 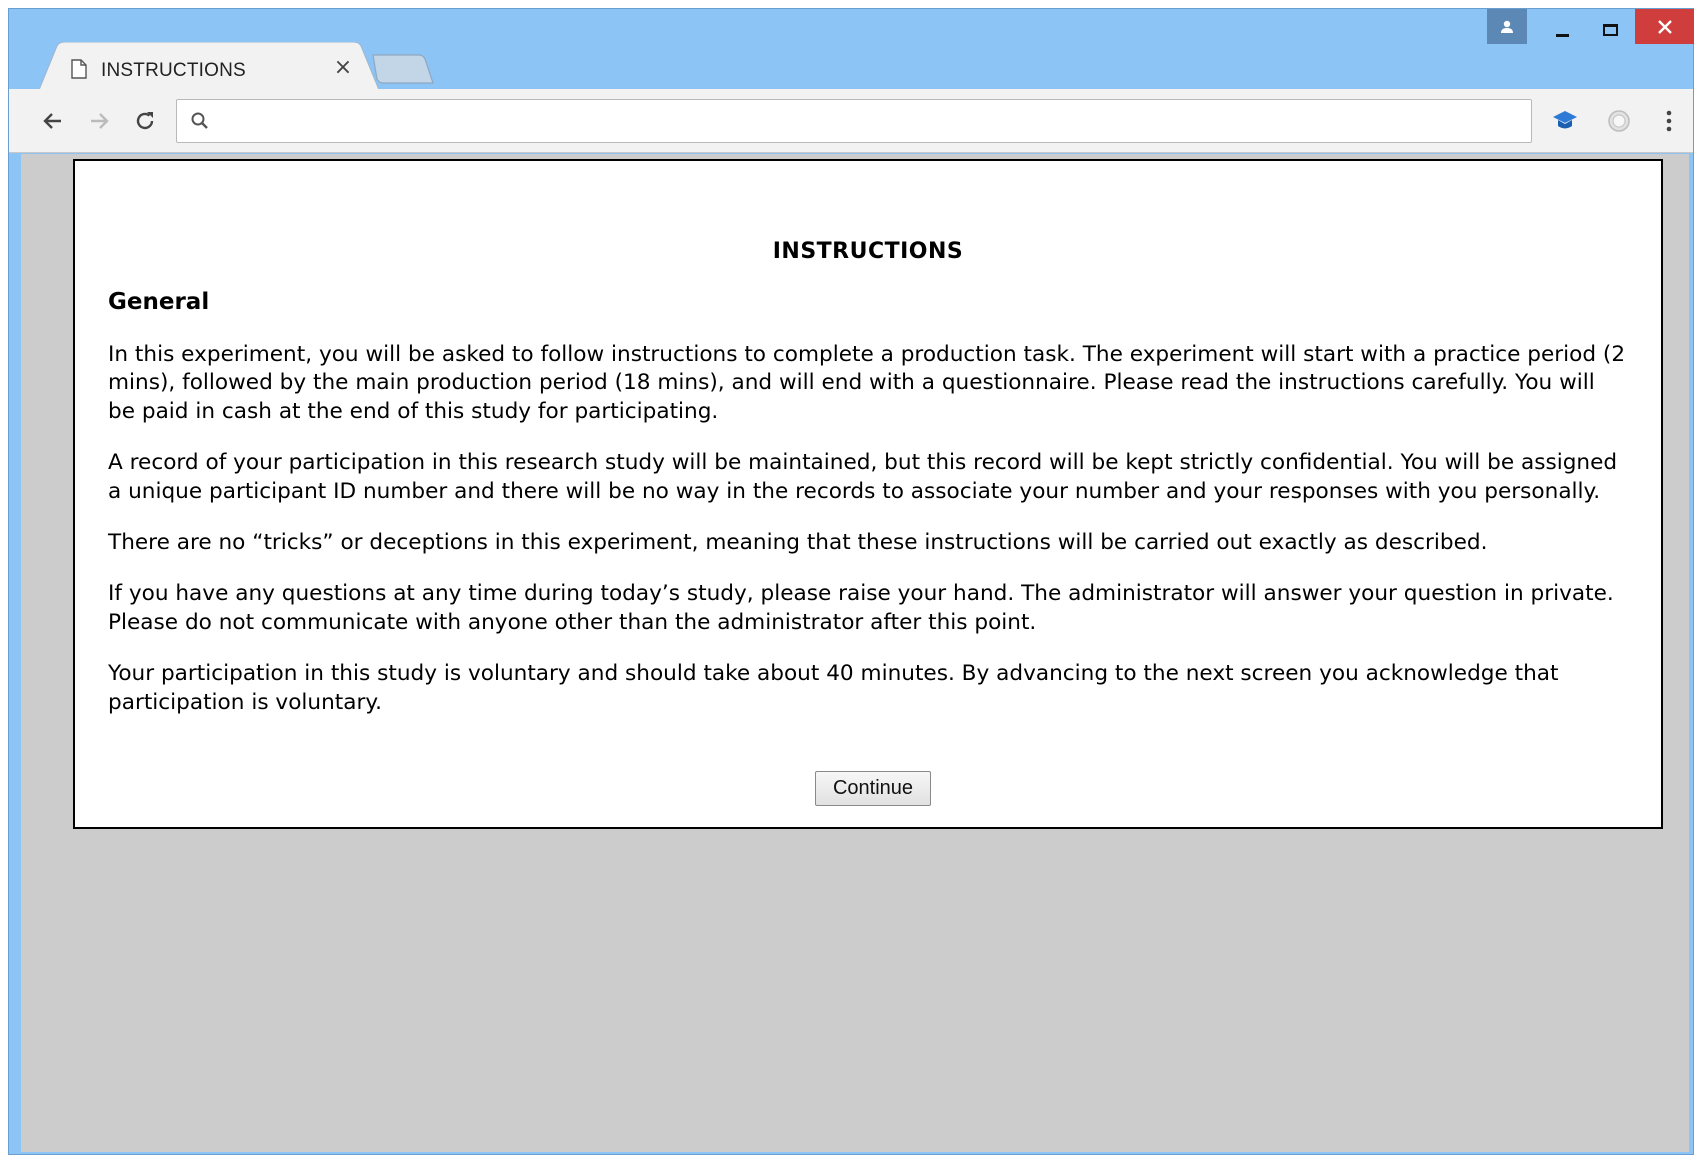 I want to click on browser-menu-button, so click(x=1669, y=121).